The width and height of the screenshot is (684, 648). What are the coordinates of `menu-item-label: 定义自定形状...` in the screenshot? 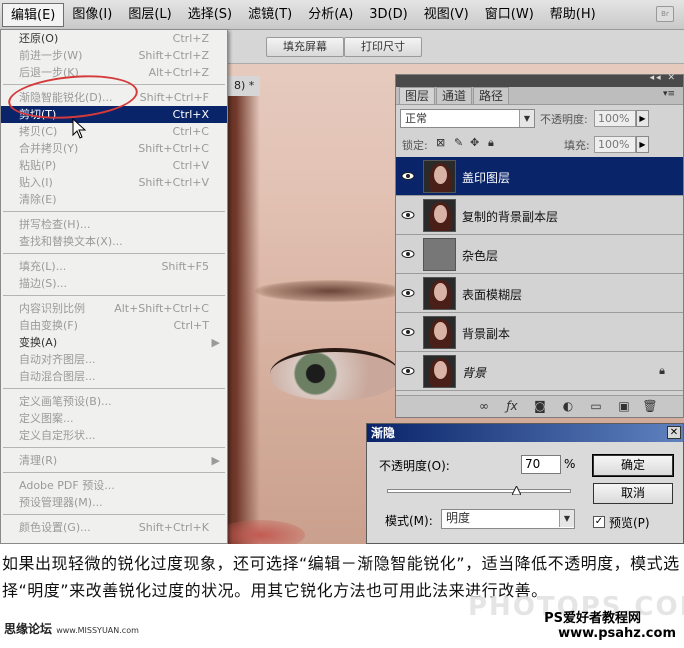 It's located at (57, 435).